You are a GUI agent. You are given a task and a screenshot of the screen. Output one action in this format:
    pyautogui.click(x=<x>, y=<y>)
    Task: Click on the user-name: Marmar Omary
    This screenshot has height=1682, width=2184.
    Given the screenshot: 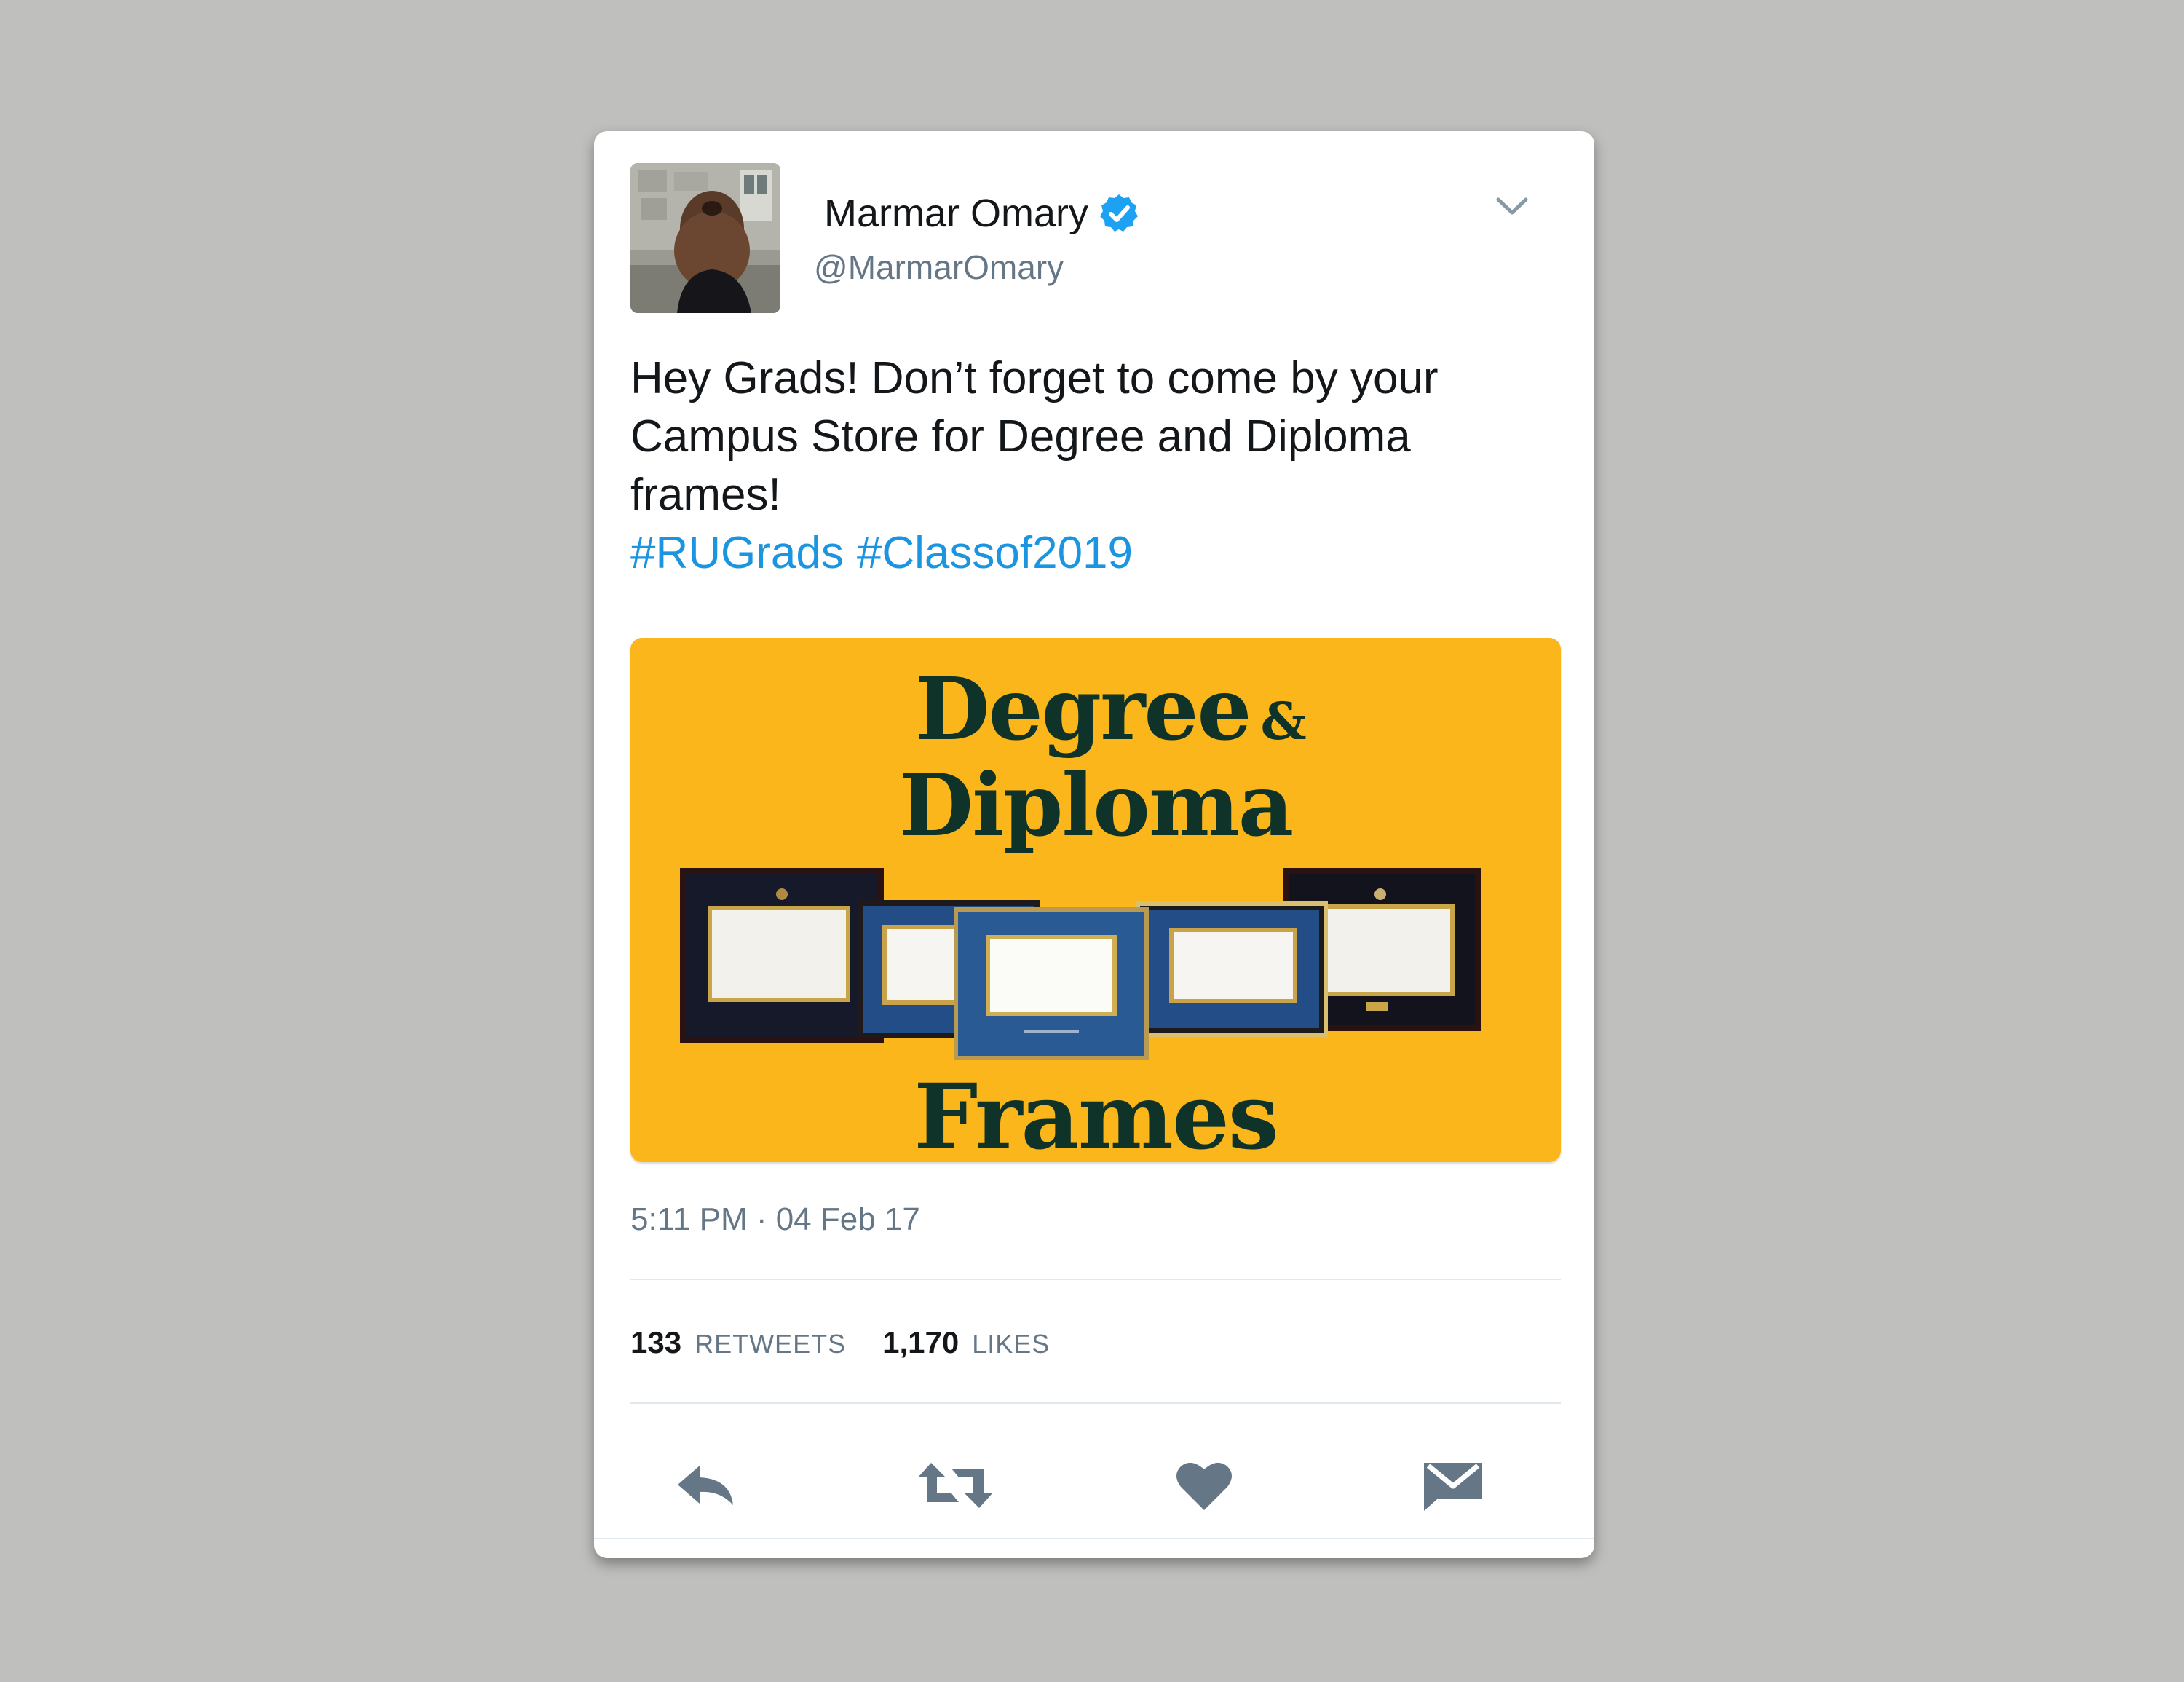 What is the action you would take?
    pyautogui.click(x=956, y=213)
    